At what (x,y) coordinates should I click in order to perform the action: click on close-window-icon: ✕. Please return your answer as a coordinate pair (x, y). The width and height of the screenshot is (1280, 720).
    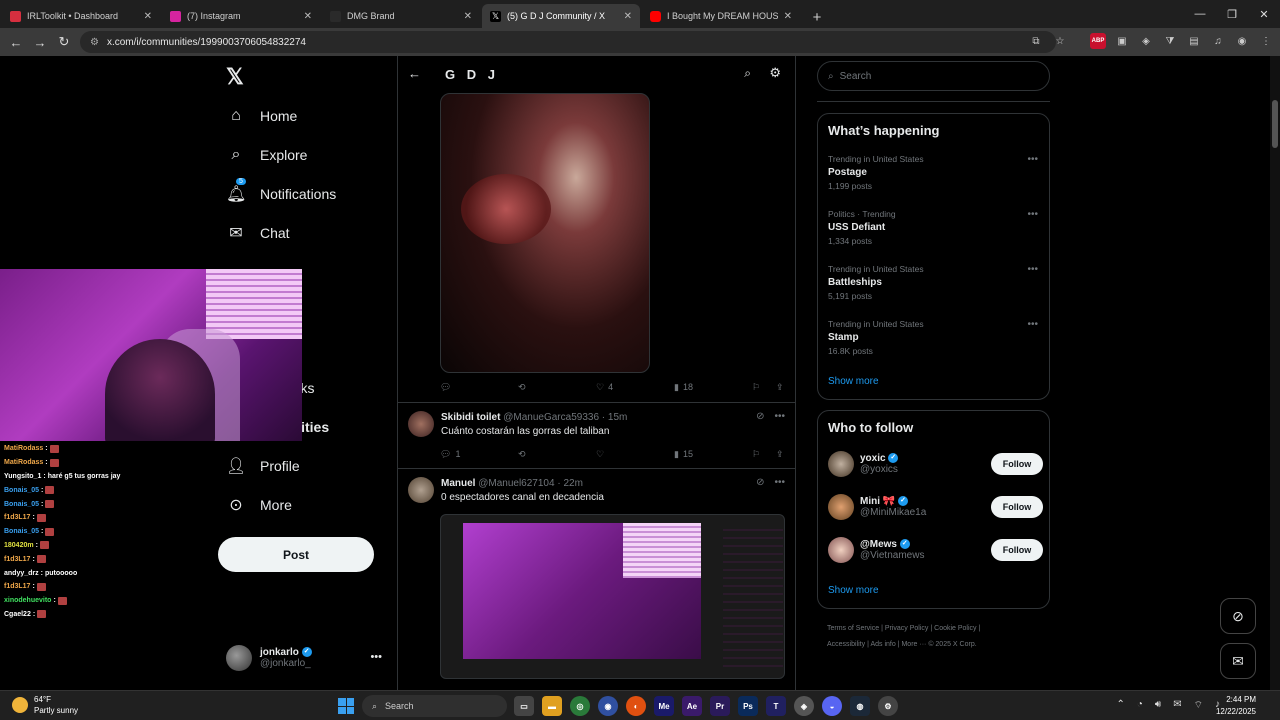
    Looking at the image, I should click on (1264, 14).